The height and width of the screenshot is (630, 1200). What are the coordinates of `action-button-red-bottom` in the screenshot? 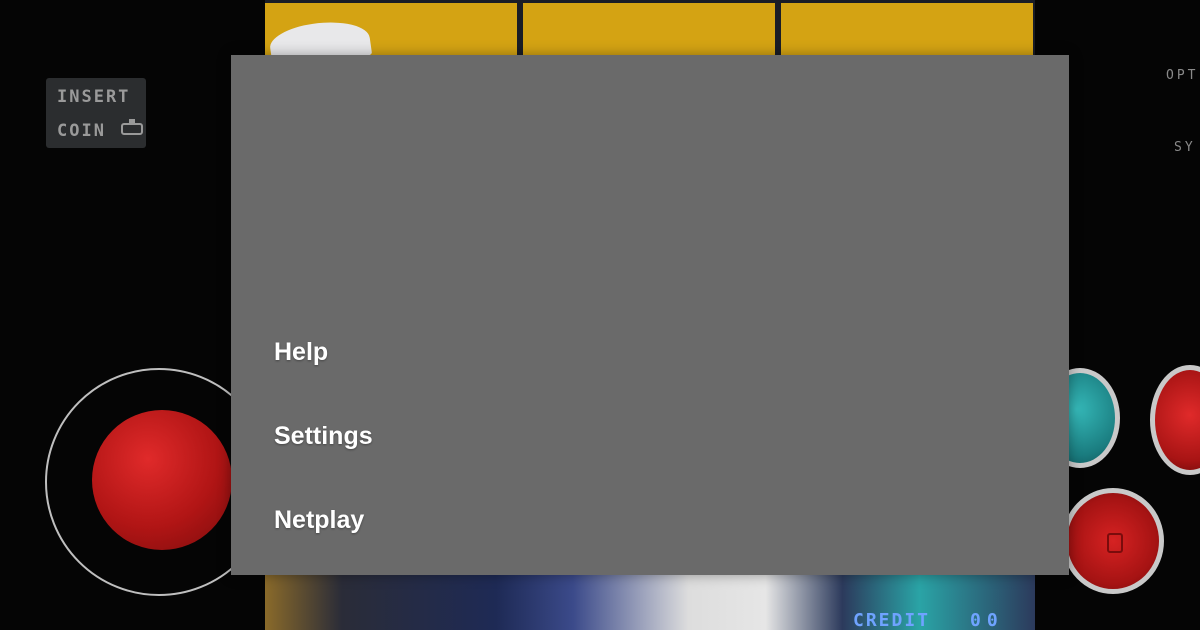 It's located at (1113, 541).